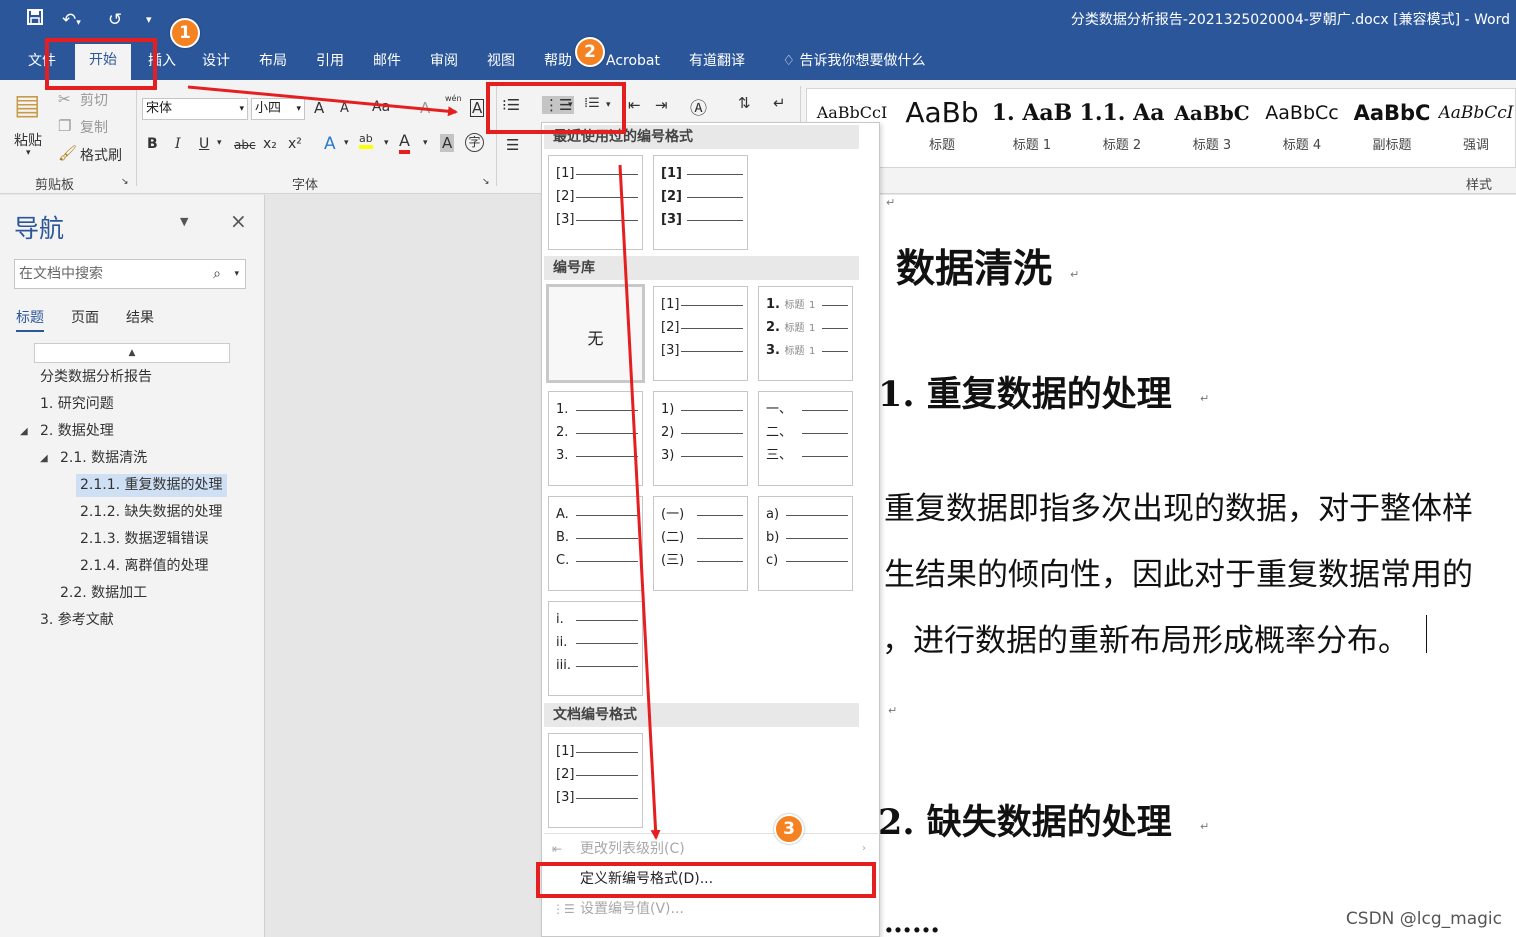 The height and width of the screenshot is (937, 1516). Describe the element at coordinates (185, 33) in the screenshot. I see `step-badge-1: 1` at that location.